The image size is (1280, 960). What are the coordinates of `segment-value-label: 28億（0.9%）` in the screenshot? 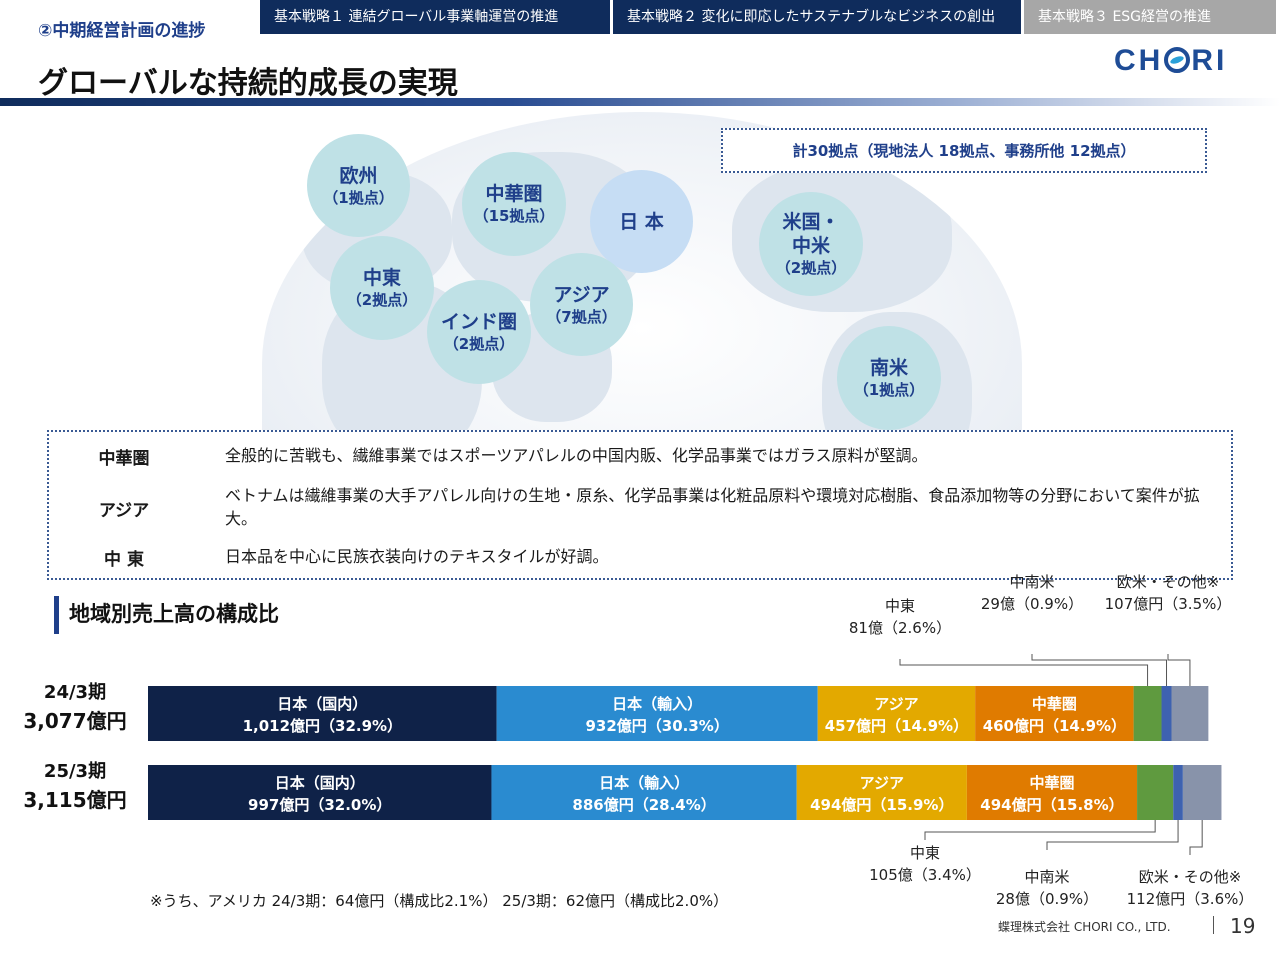 It's located at (1047, 899).